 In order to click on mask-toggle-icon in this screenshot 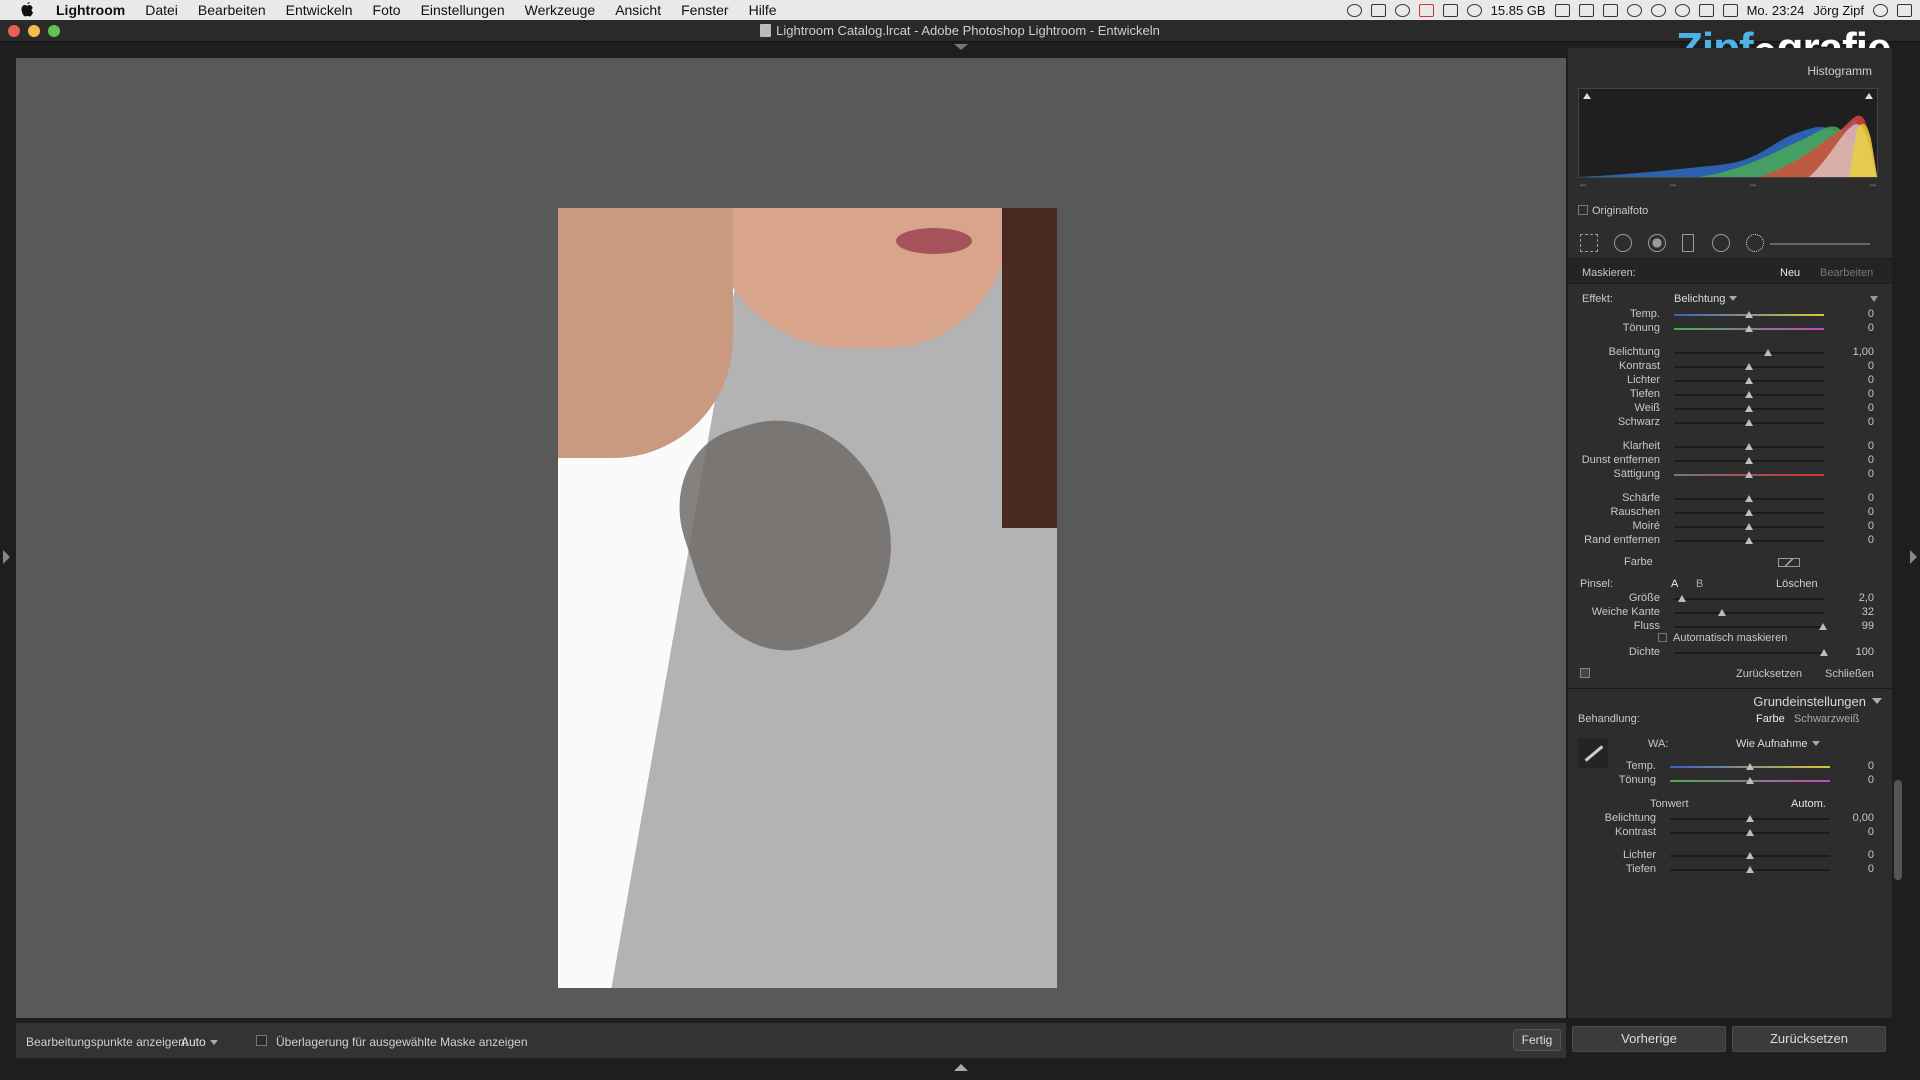, I will do `click(1585, 673)`.